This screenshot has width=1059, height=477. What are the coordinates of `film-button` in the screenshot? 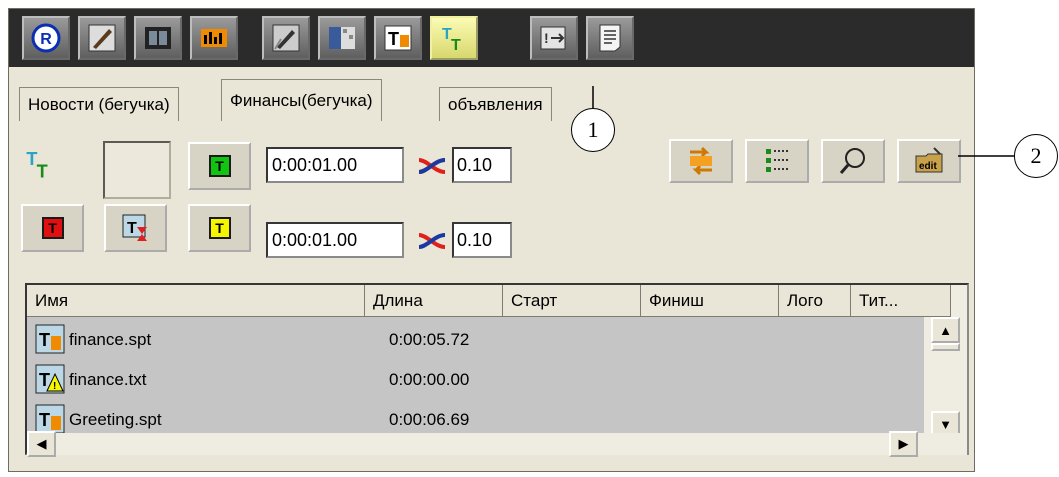 It's located at (158, 38).